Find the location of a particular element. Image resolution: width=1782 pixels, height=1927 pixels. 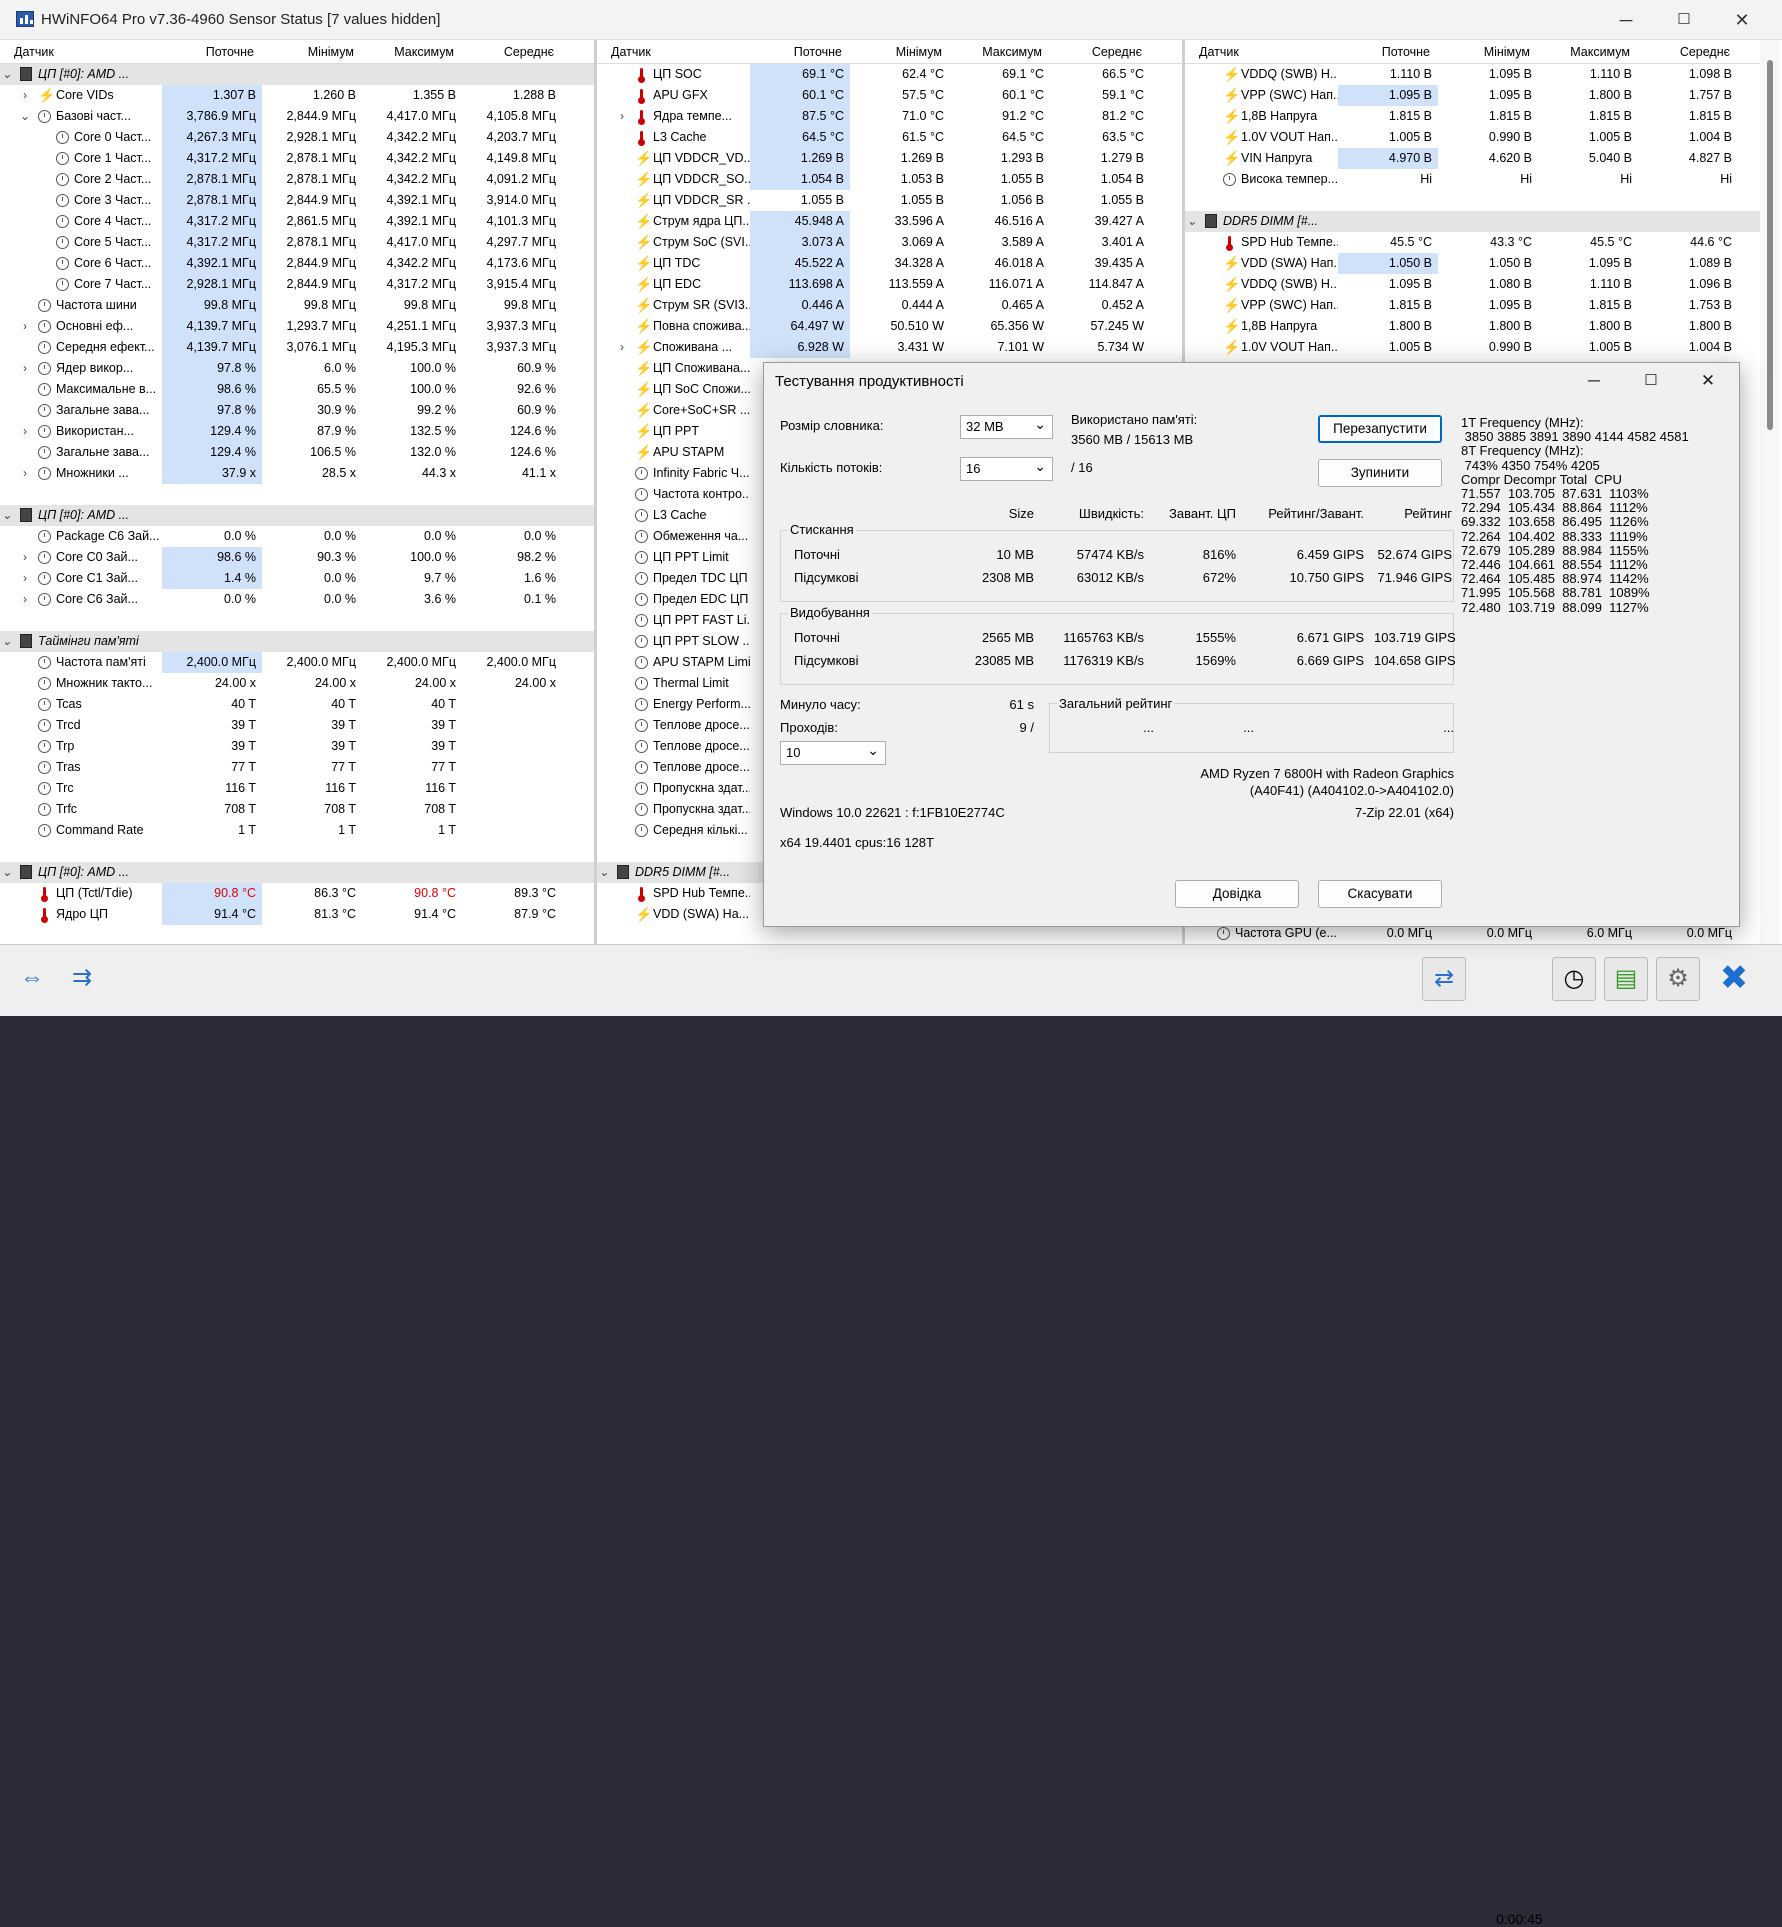

sensor-row: Package C6 Зай... 0.0 % 0.0 % 0.0 % 0.0 % is located at coordinates (297, 536).